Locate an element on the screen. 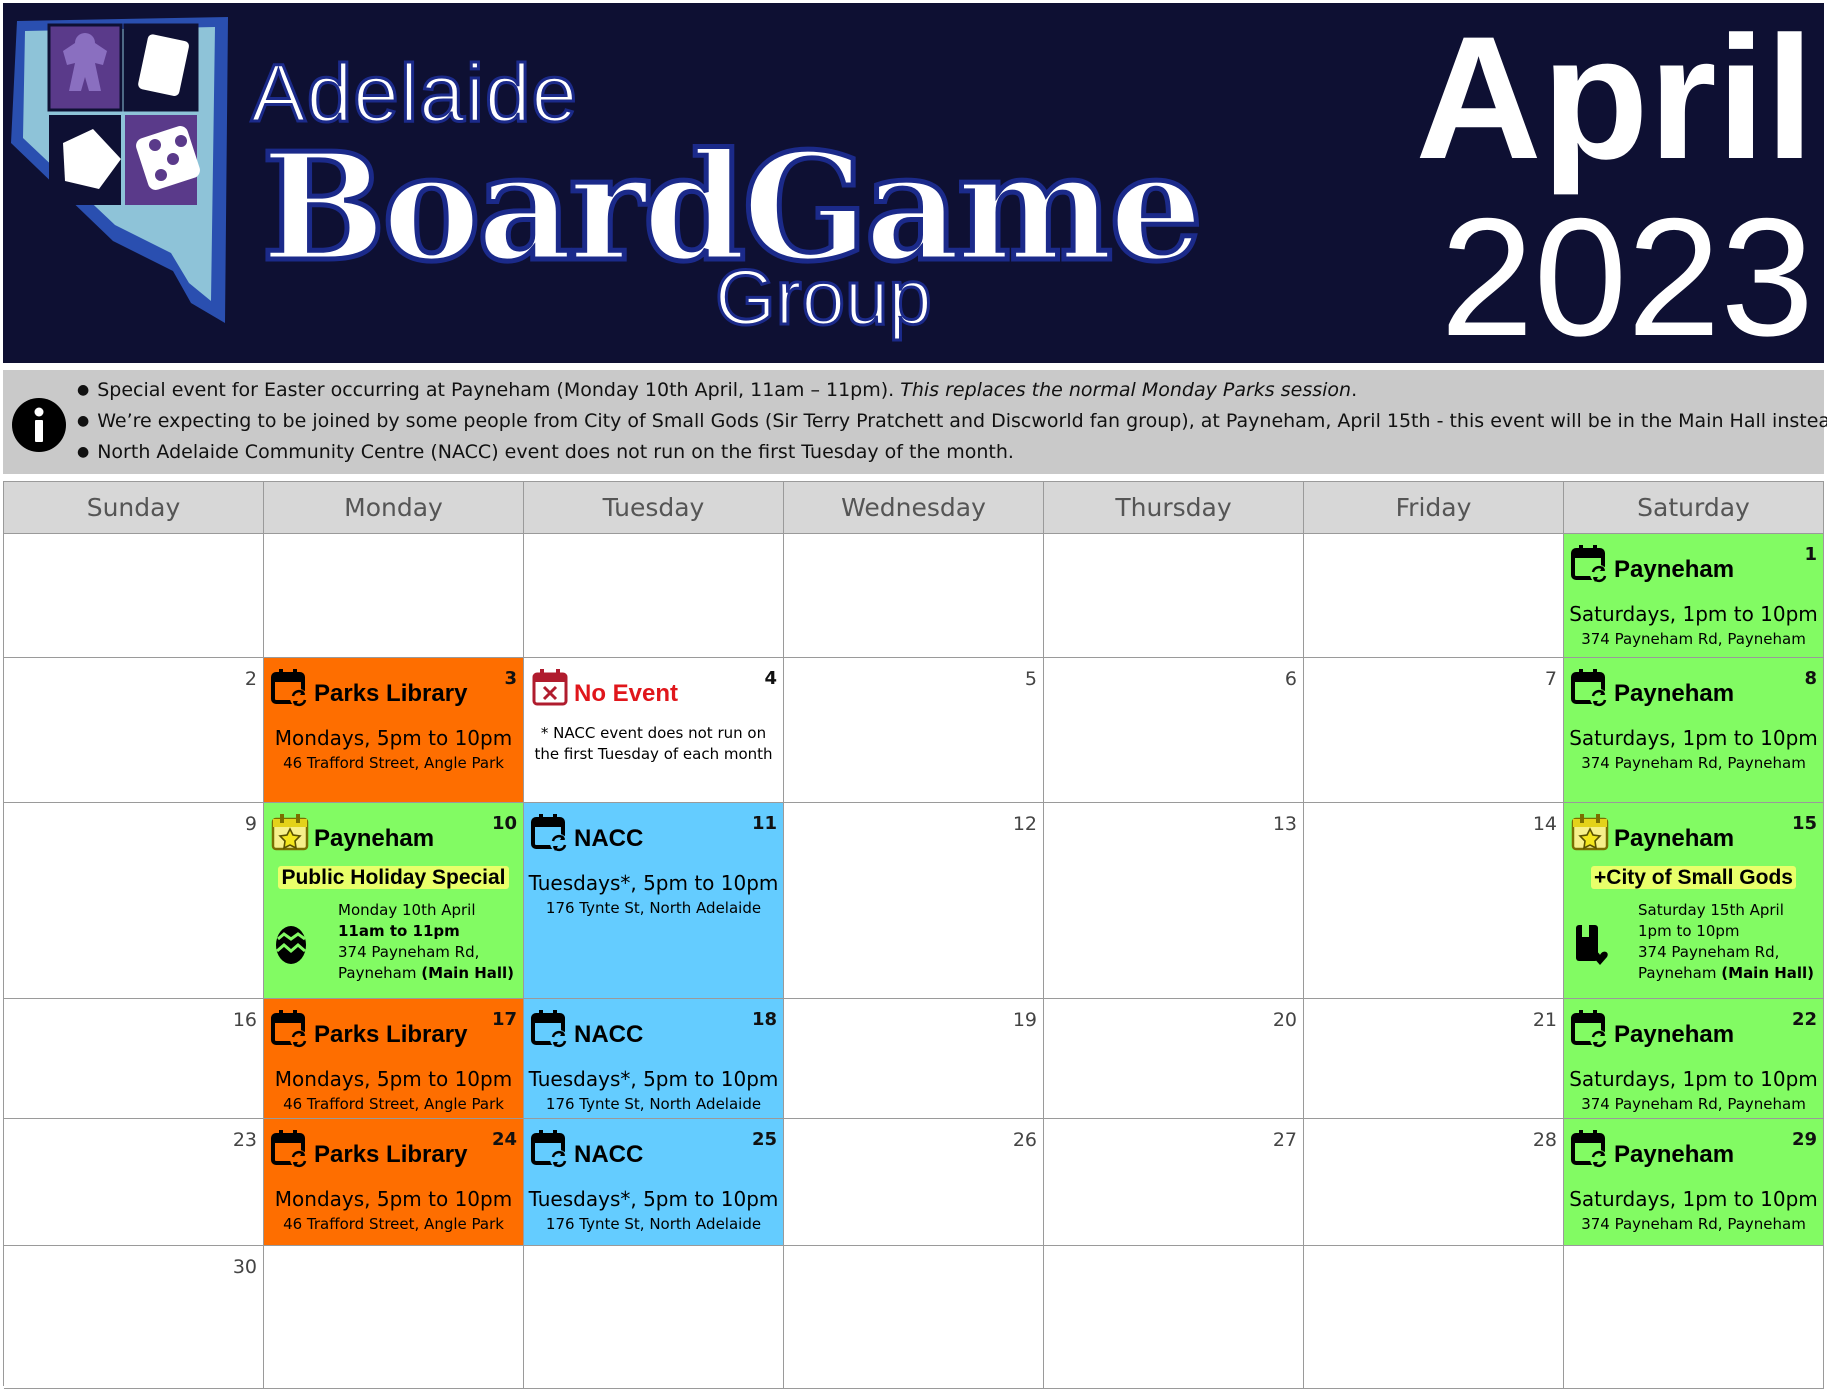 This screenshot has width=1827, height=1393. day-number: 20 is located at coordinates (1284, 1020).